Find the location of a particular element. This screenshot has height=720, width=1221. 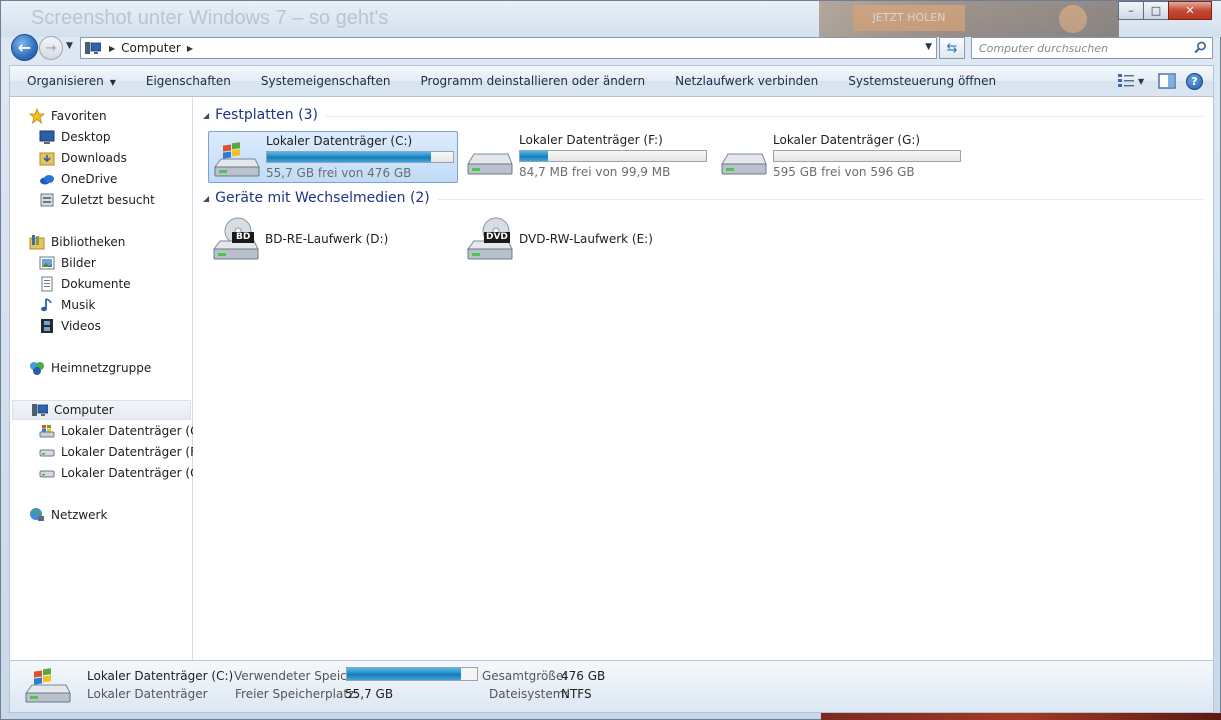

film-icon is located at coordinates (47, 326).